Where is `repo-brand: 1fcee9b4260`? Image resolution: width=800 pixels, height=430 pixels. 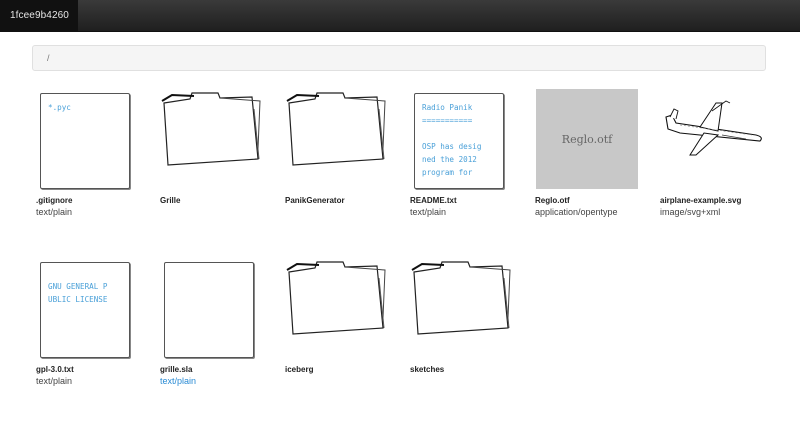 repo-brand: 1fcee9b4260 is located at coordinates (39, 15).